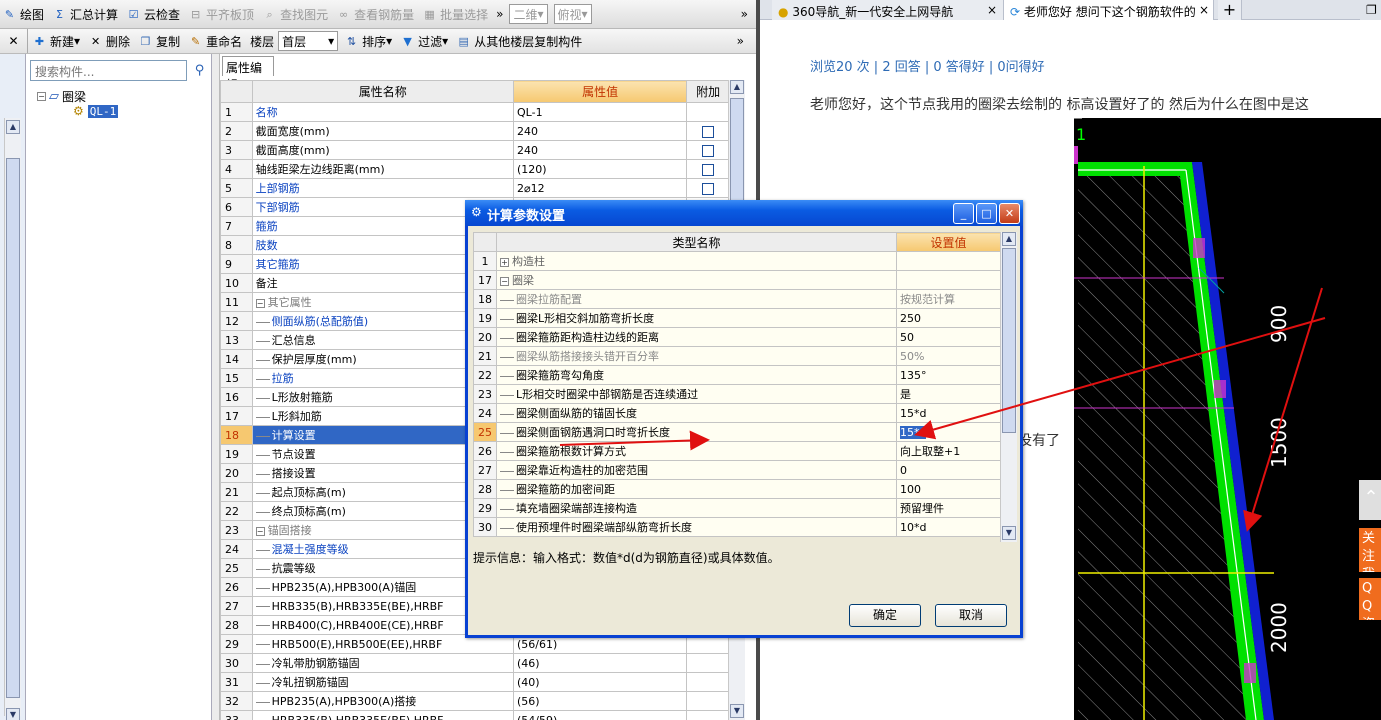  What do you see at coordinates (519, 41) in the screenshot?
I see `copy-from-floor-button: ▤ 从其他楼层复制构件` at bounding box center [519, 41].